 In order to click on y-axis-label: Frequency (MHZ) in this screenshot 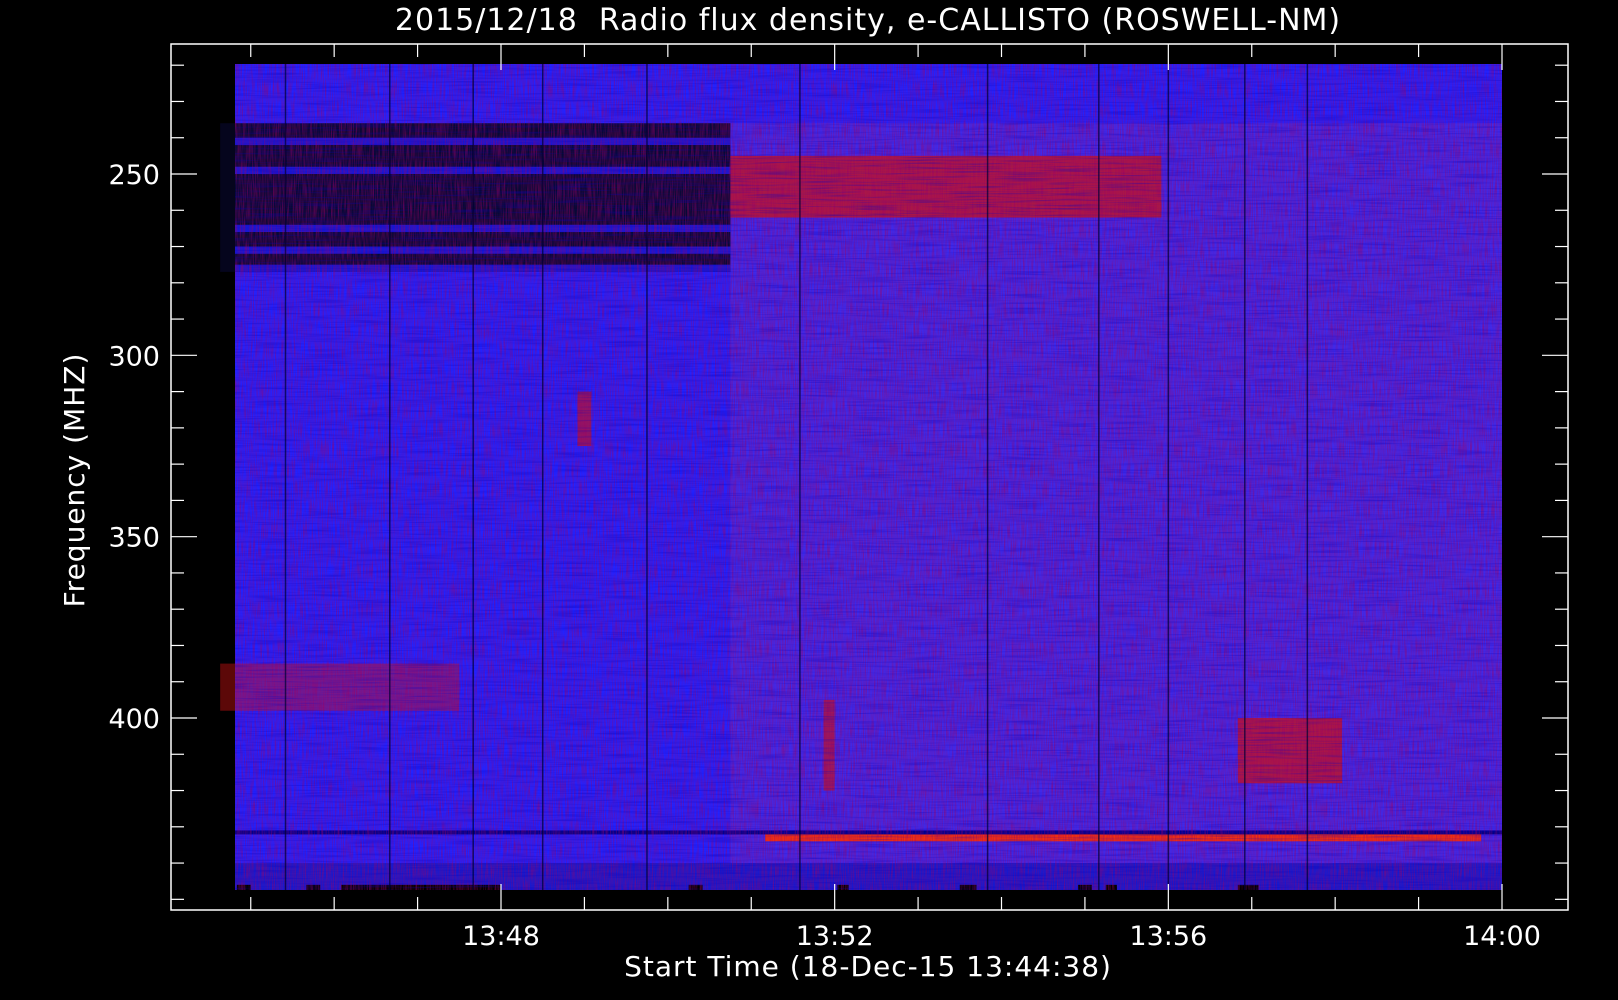, I will do `click(74, 480)`.